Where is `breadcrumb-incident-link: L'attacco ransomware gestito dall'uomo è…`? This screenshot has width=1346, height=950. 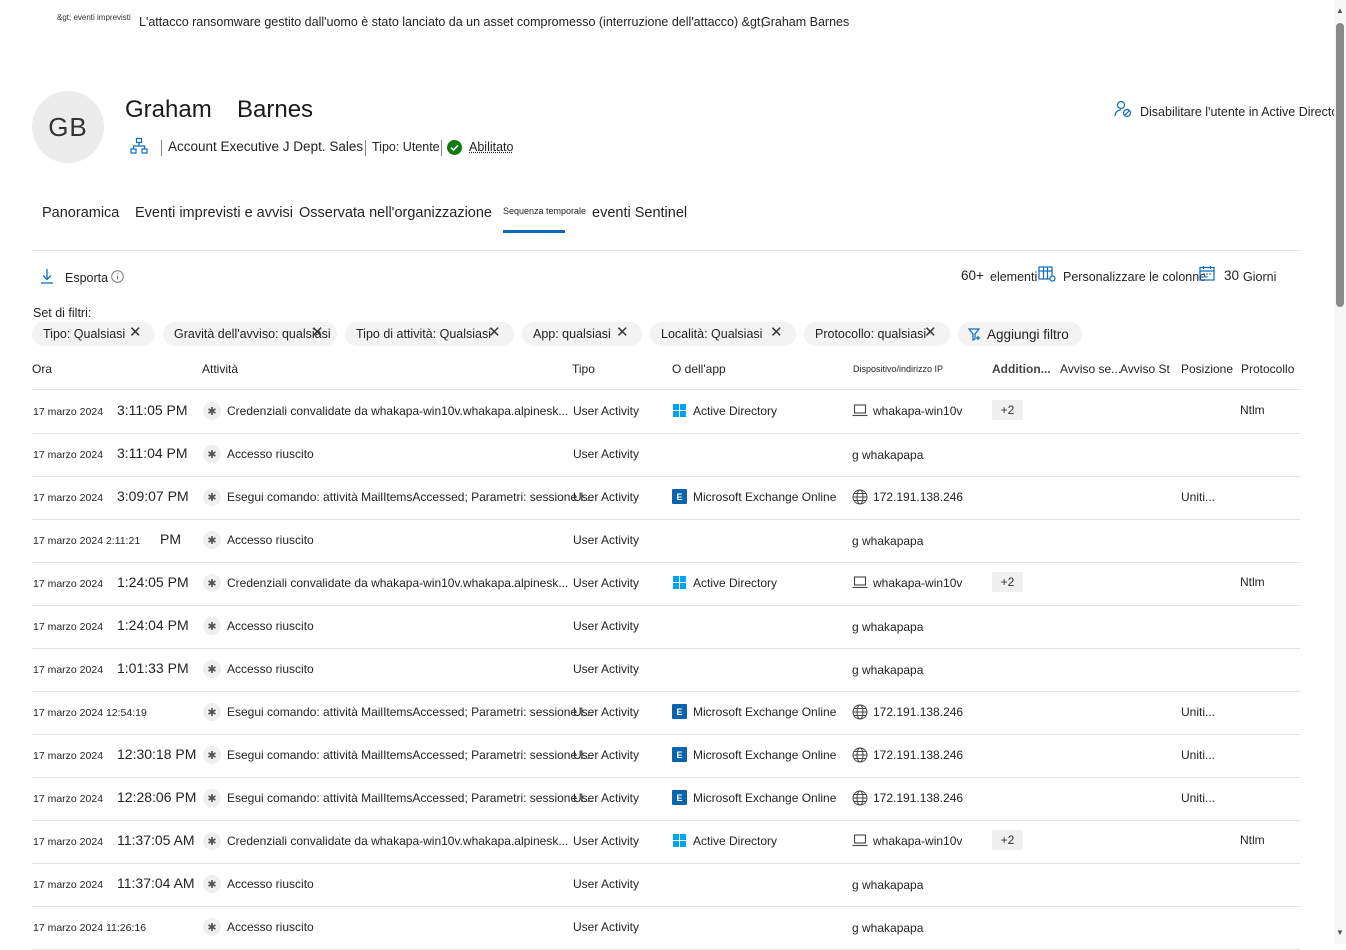 breadcrumb-incident-link: L'attacco ransomware gestito dall'uomo è… is located at coordinates (451, 22).